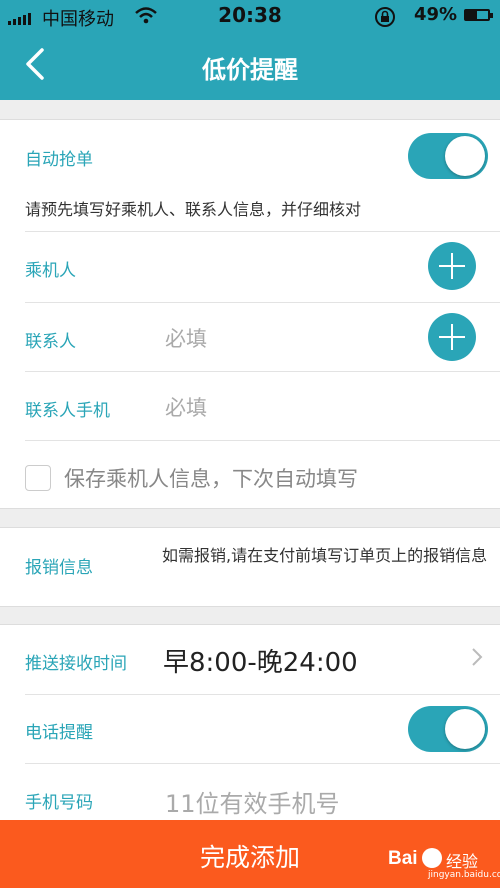 This screenshot has width=500, height=888. What do you see at coordinates (59, 568) in the screenshot?
I see `reimbursement-label: 报销信息` at bounding box center [59, 568].